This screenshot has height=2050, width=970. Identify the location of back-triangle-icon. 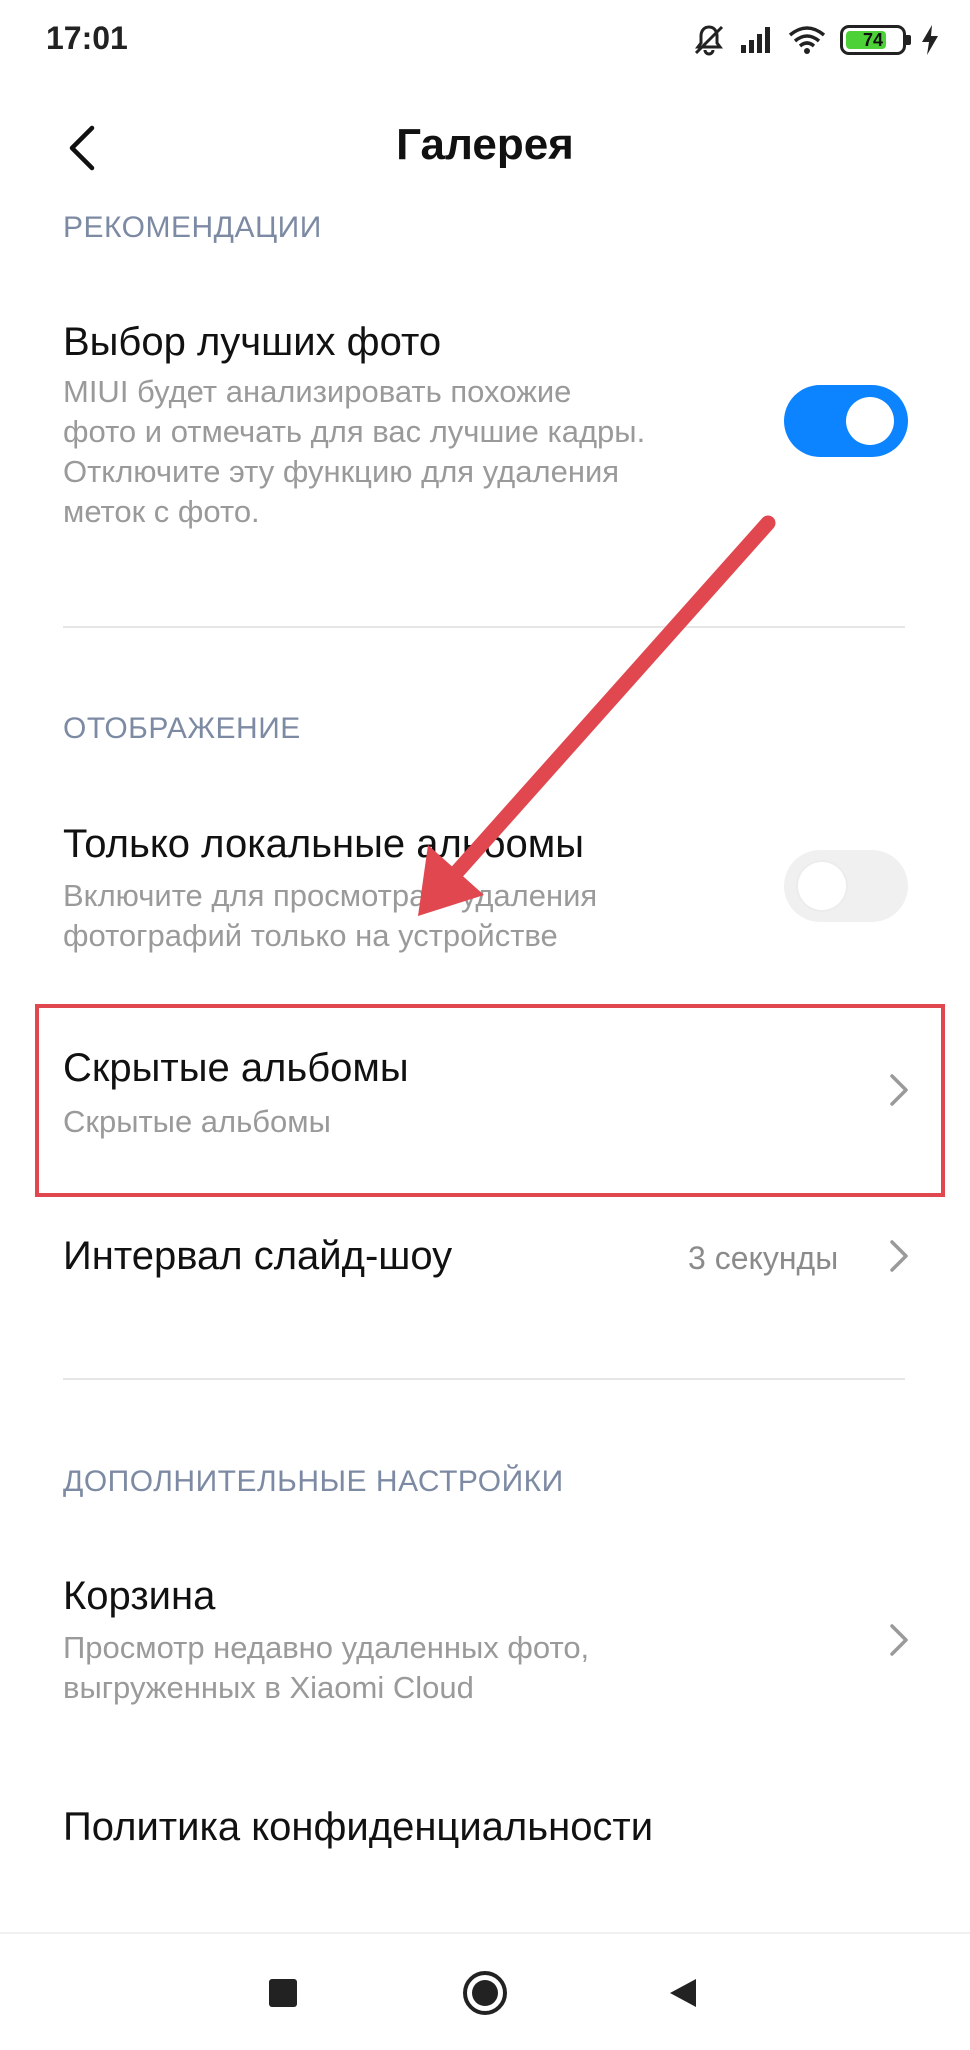
(683, 1993).